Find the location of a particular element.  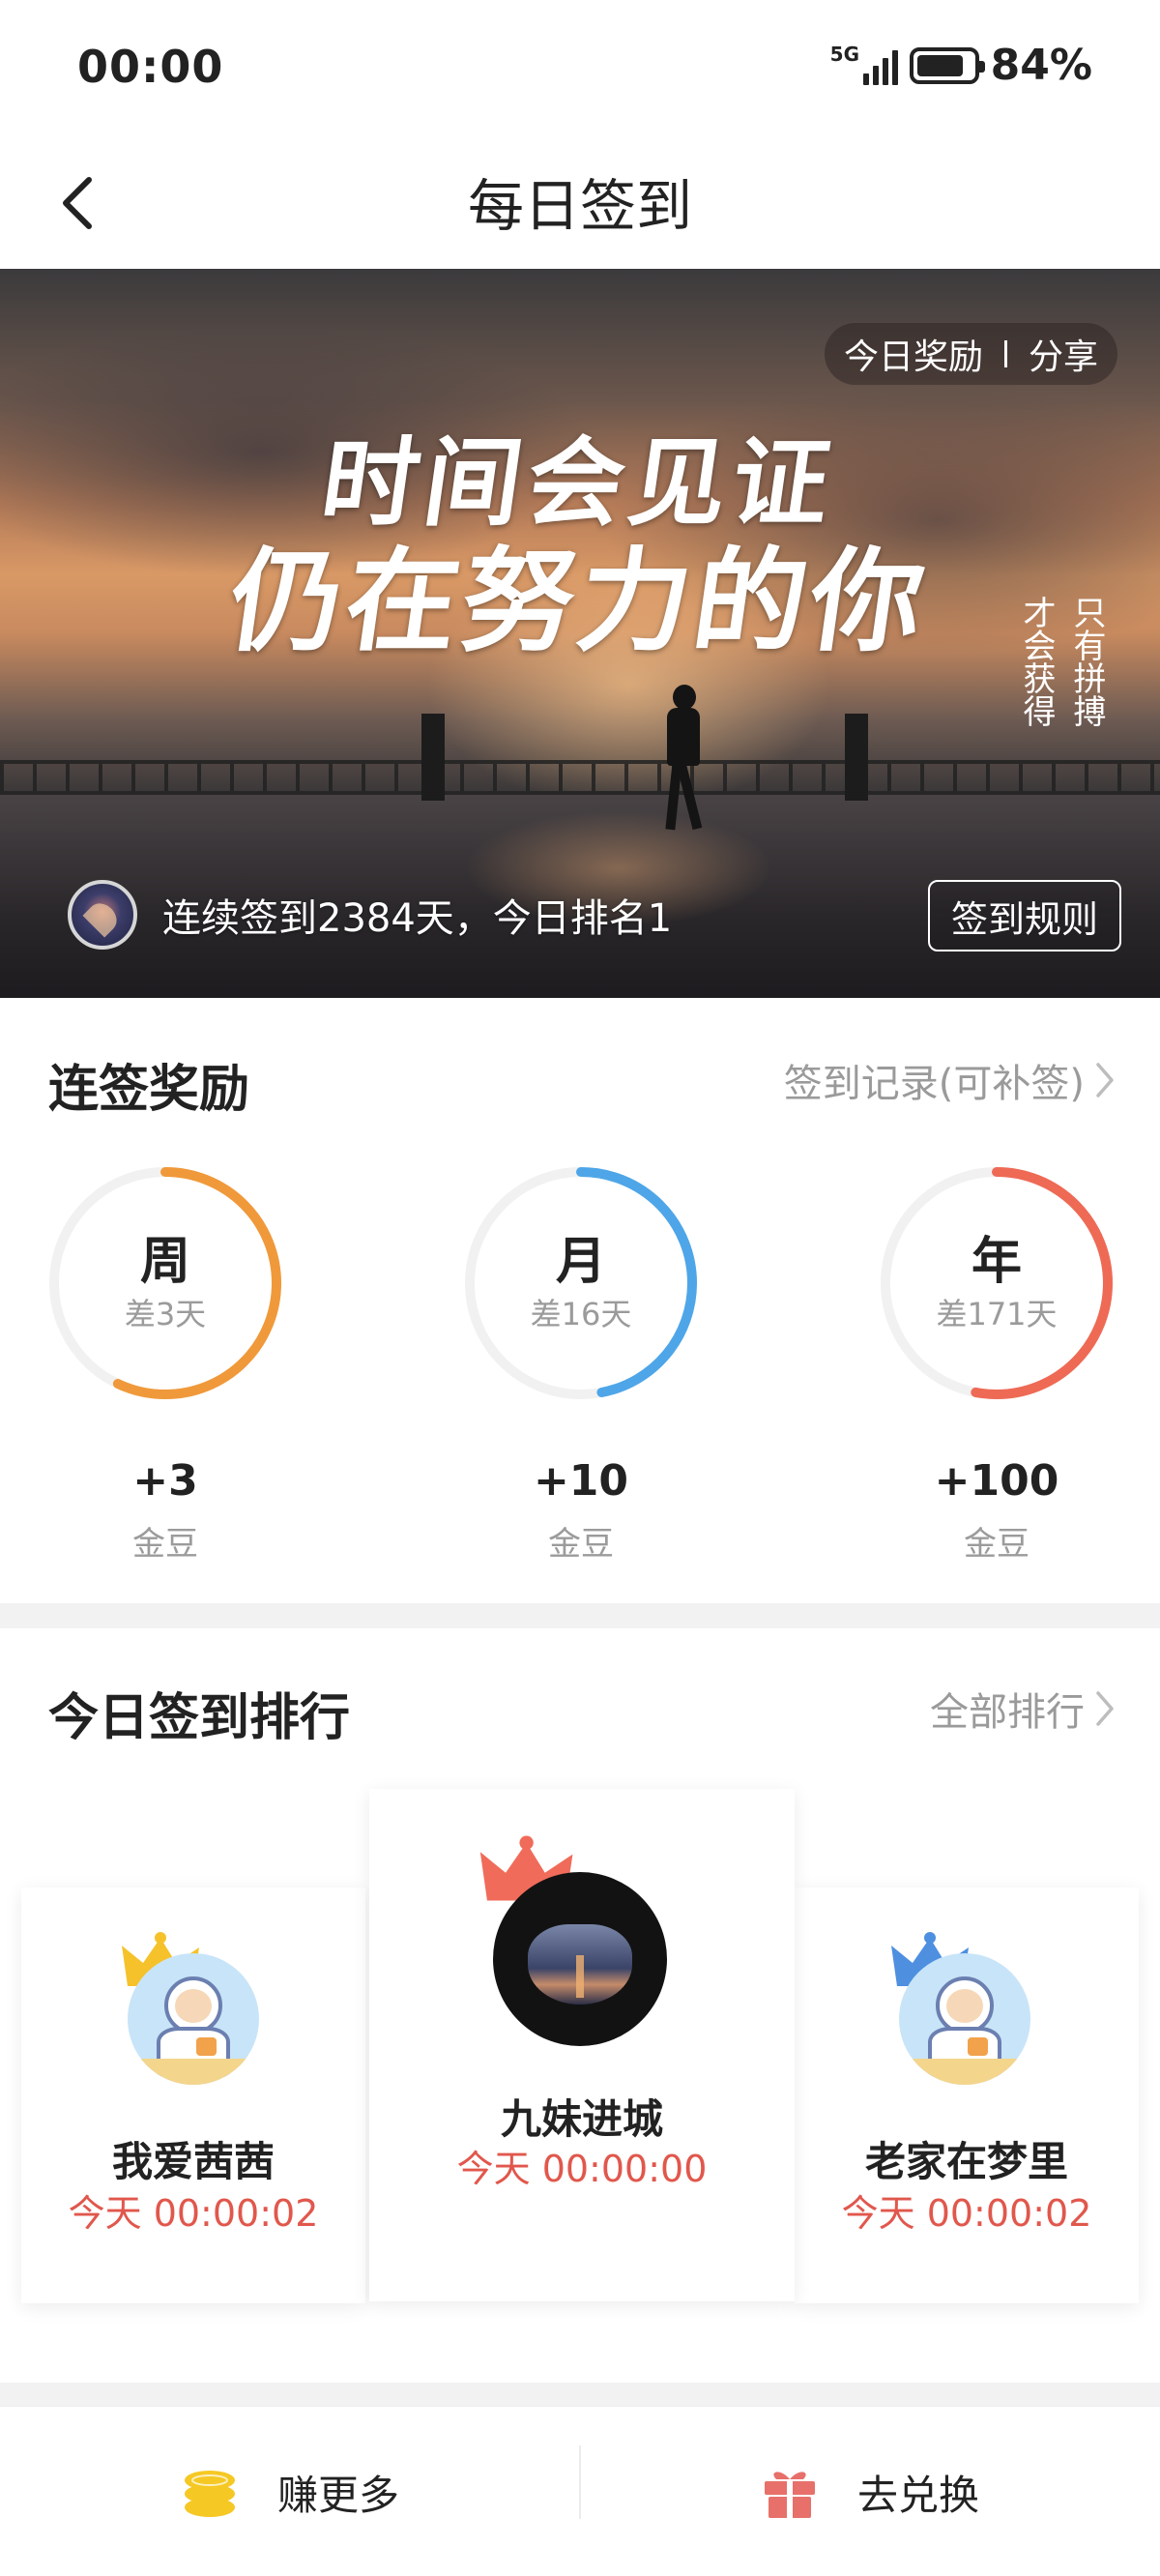

vertical-text-left: 才会获得 is located at coordinates (1036, 661).